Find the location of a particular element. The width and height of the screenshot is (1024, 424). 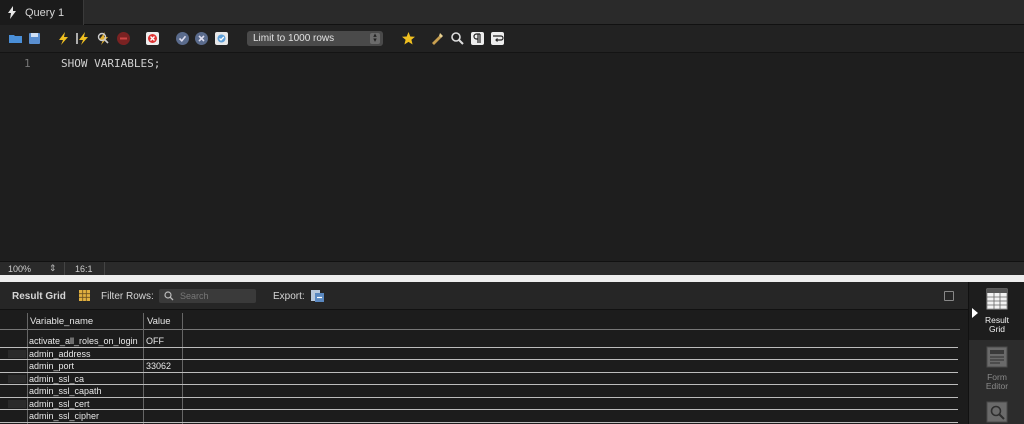

zoom-level: 100% is located at coordinates (19, 269).